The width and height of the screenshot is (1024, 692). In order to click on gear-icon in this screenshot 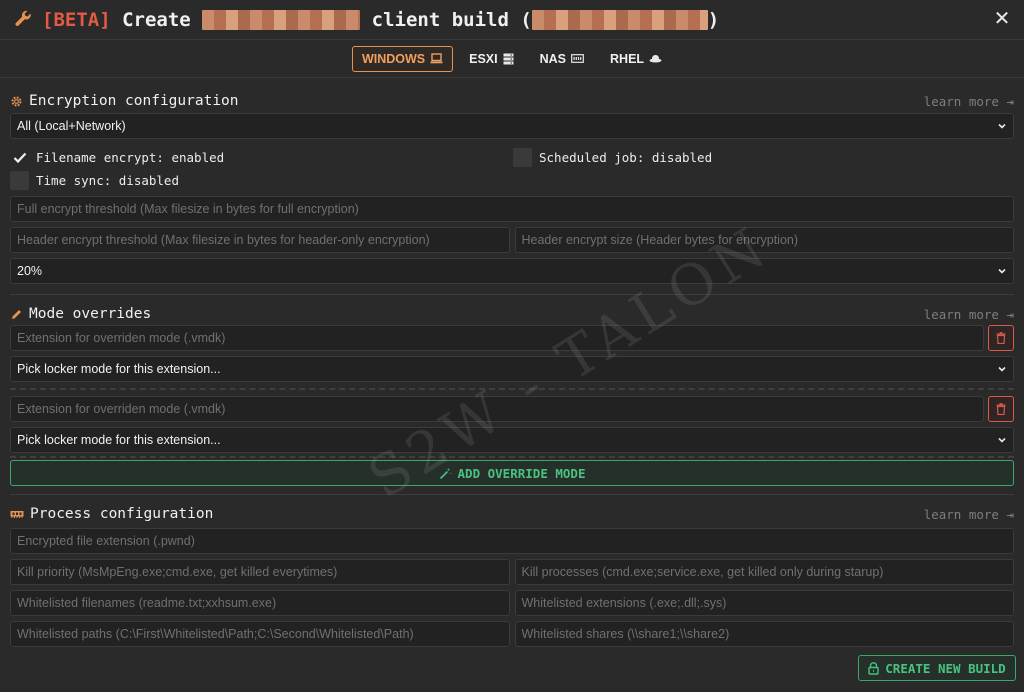, I will do `click(16, 101)`.